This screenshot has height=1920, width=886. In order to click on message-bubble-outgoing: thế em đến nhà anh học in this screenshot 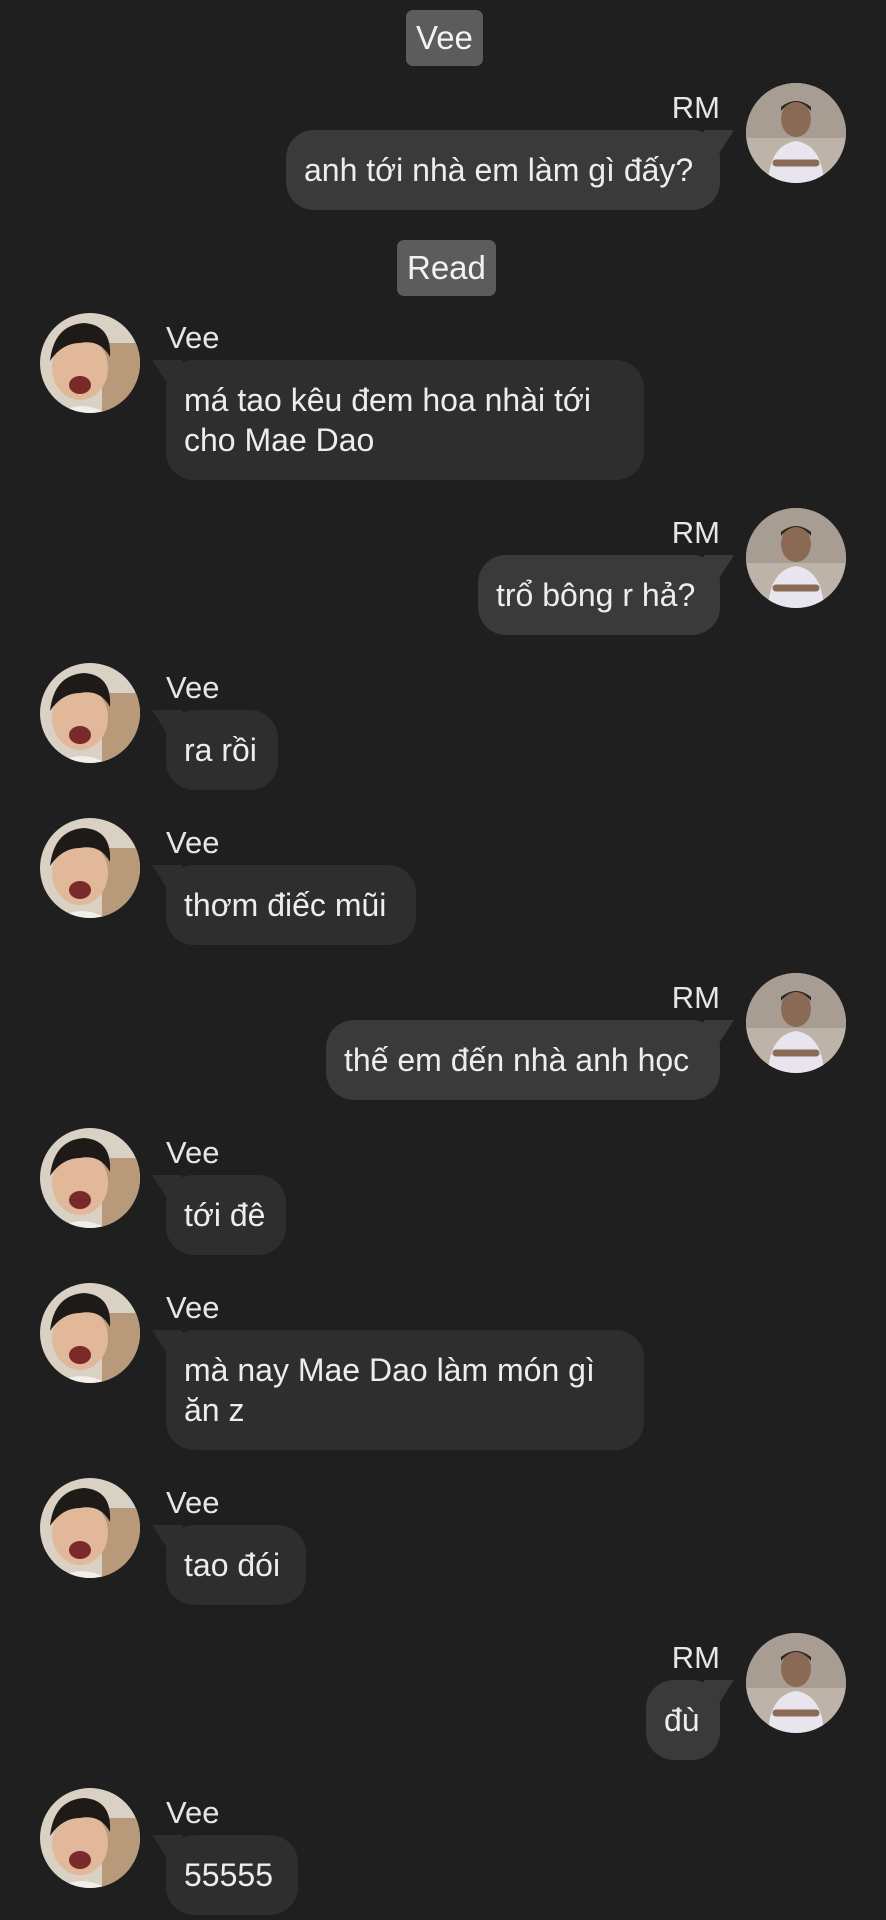, I will do `click(523, 1060)`.